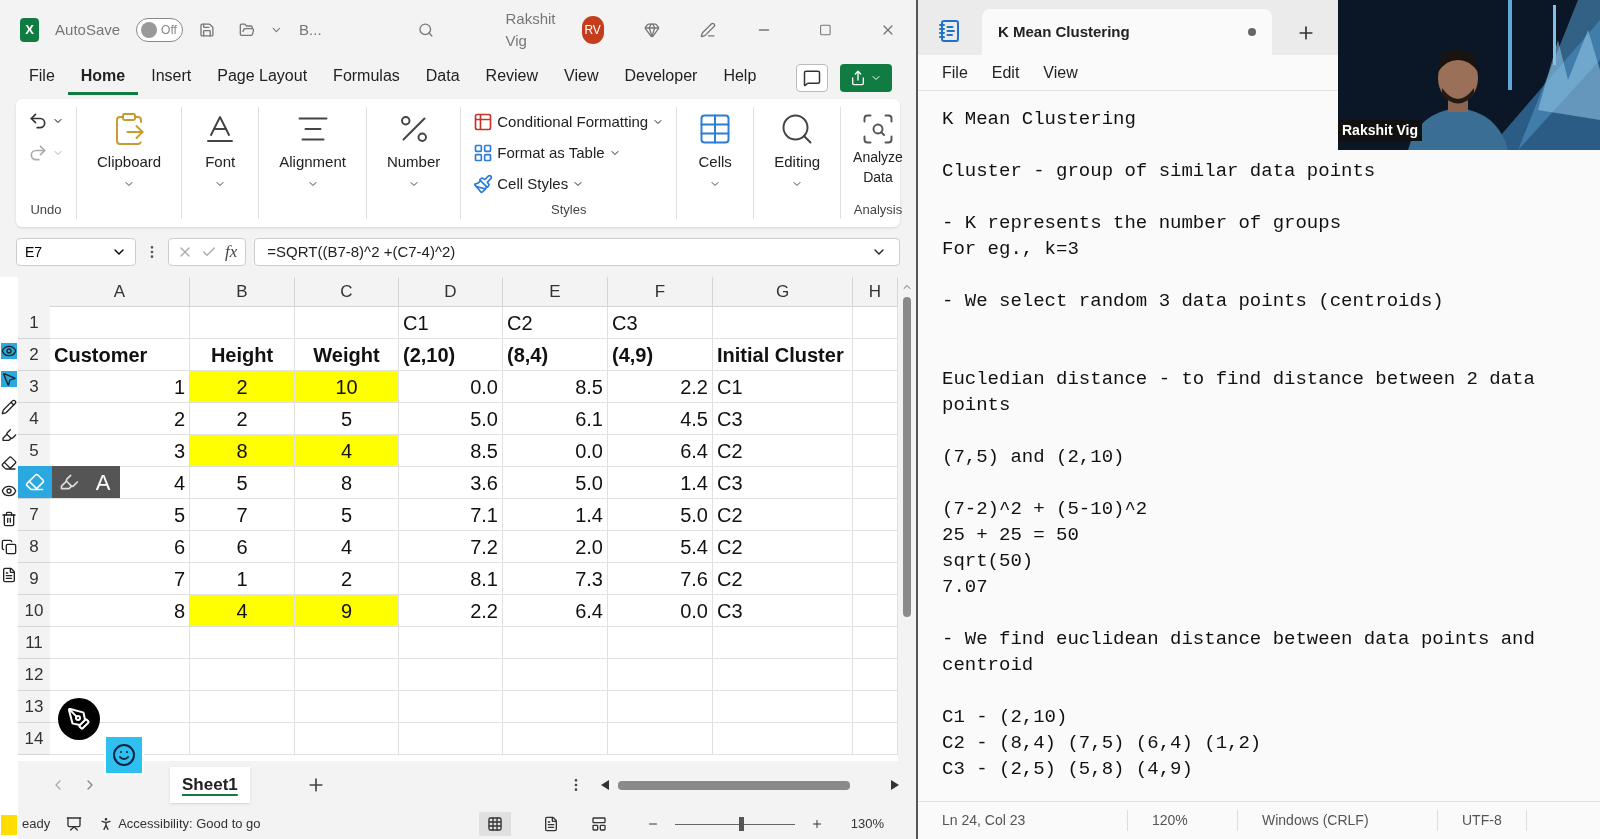 The width and height of the screenshot is (1600, 839). What do you see at coordinates (34, 387) in the screenshot?
I see `row-header: 3` at bounding box center [34, 387].